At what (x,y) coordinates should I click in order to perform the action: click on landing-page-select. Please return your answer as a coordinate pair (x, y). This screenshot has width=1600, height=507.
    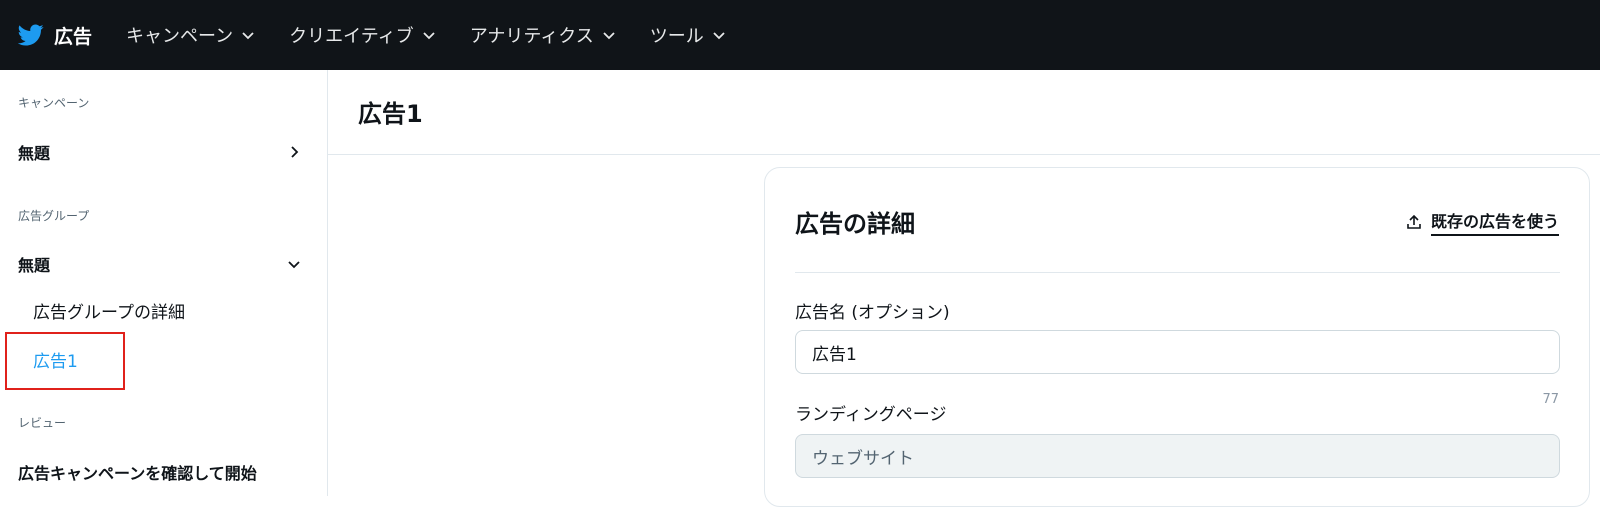
    Looking at the image, I should click on (1177, 456).